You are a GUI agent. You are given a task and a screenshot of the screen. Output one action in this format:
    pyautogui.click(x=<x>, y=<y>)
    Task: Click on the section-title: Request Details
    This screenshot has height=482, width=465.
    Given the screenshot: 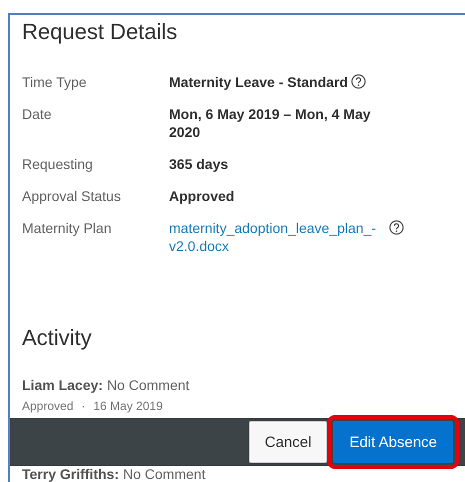 What is the action you would take?
    pyautogui.click(x=100, y=32)
    